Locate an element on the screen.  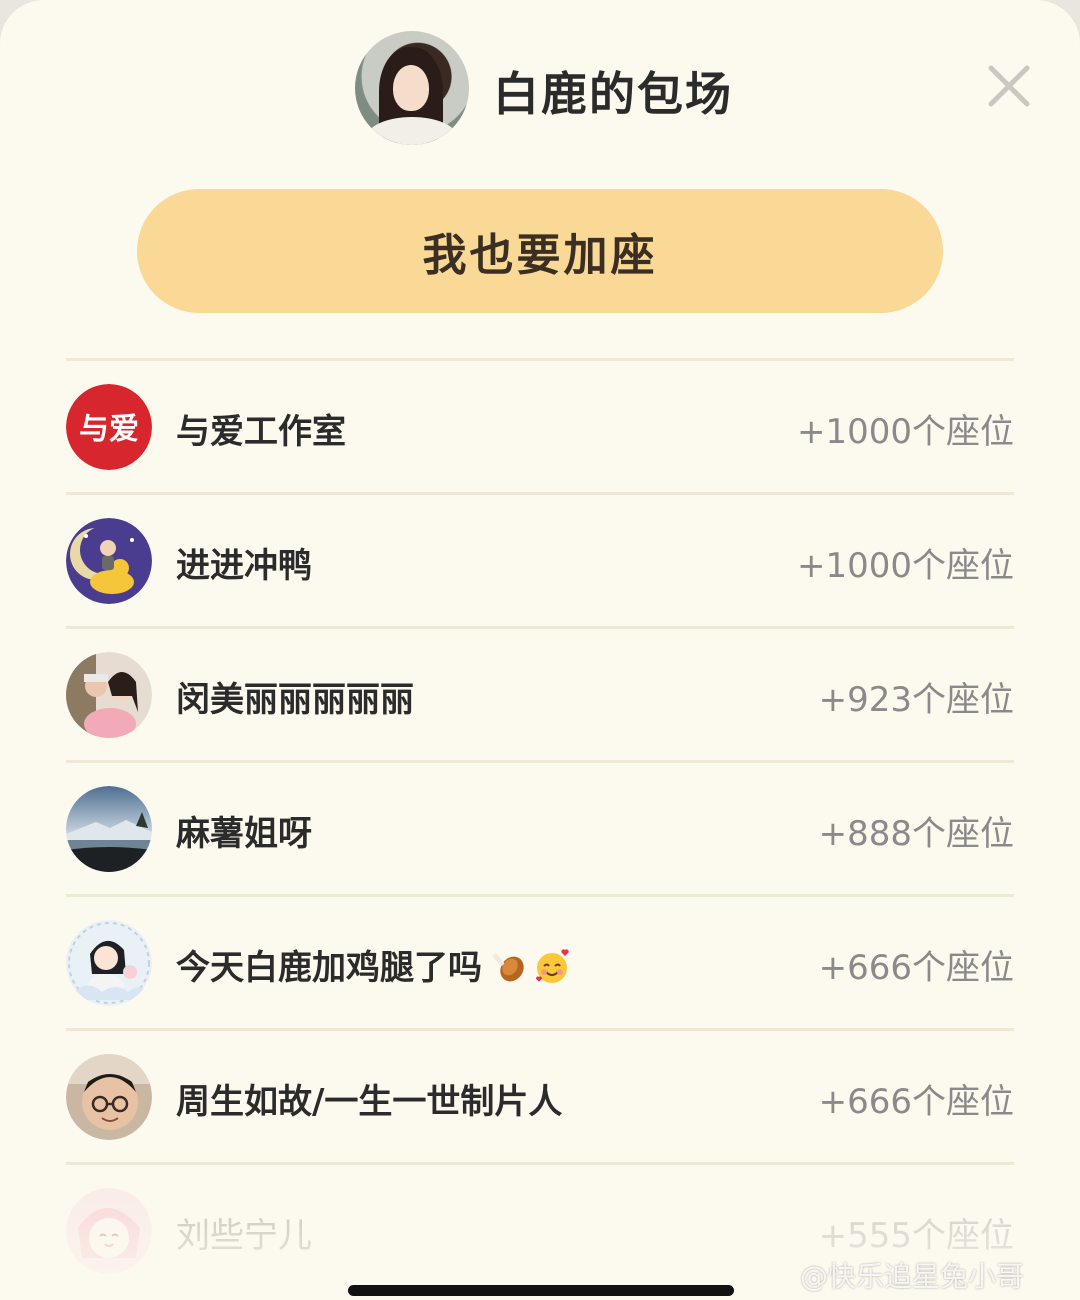
supporter-name: 刘些宁儿 is located at coordinates (244, 1236).